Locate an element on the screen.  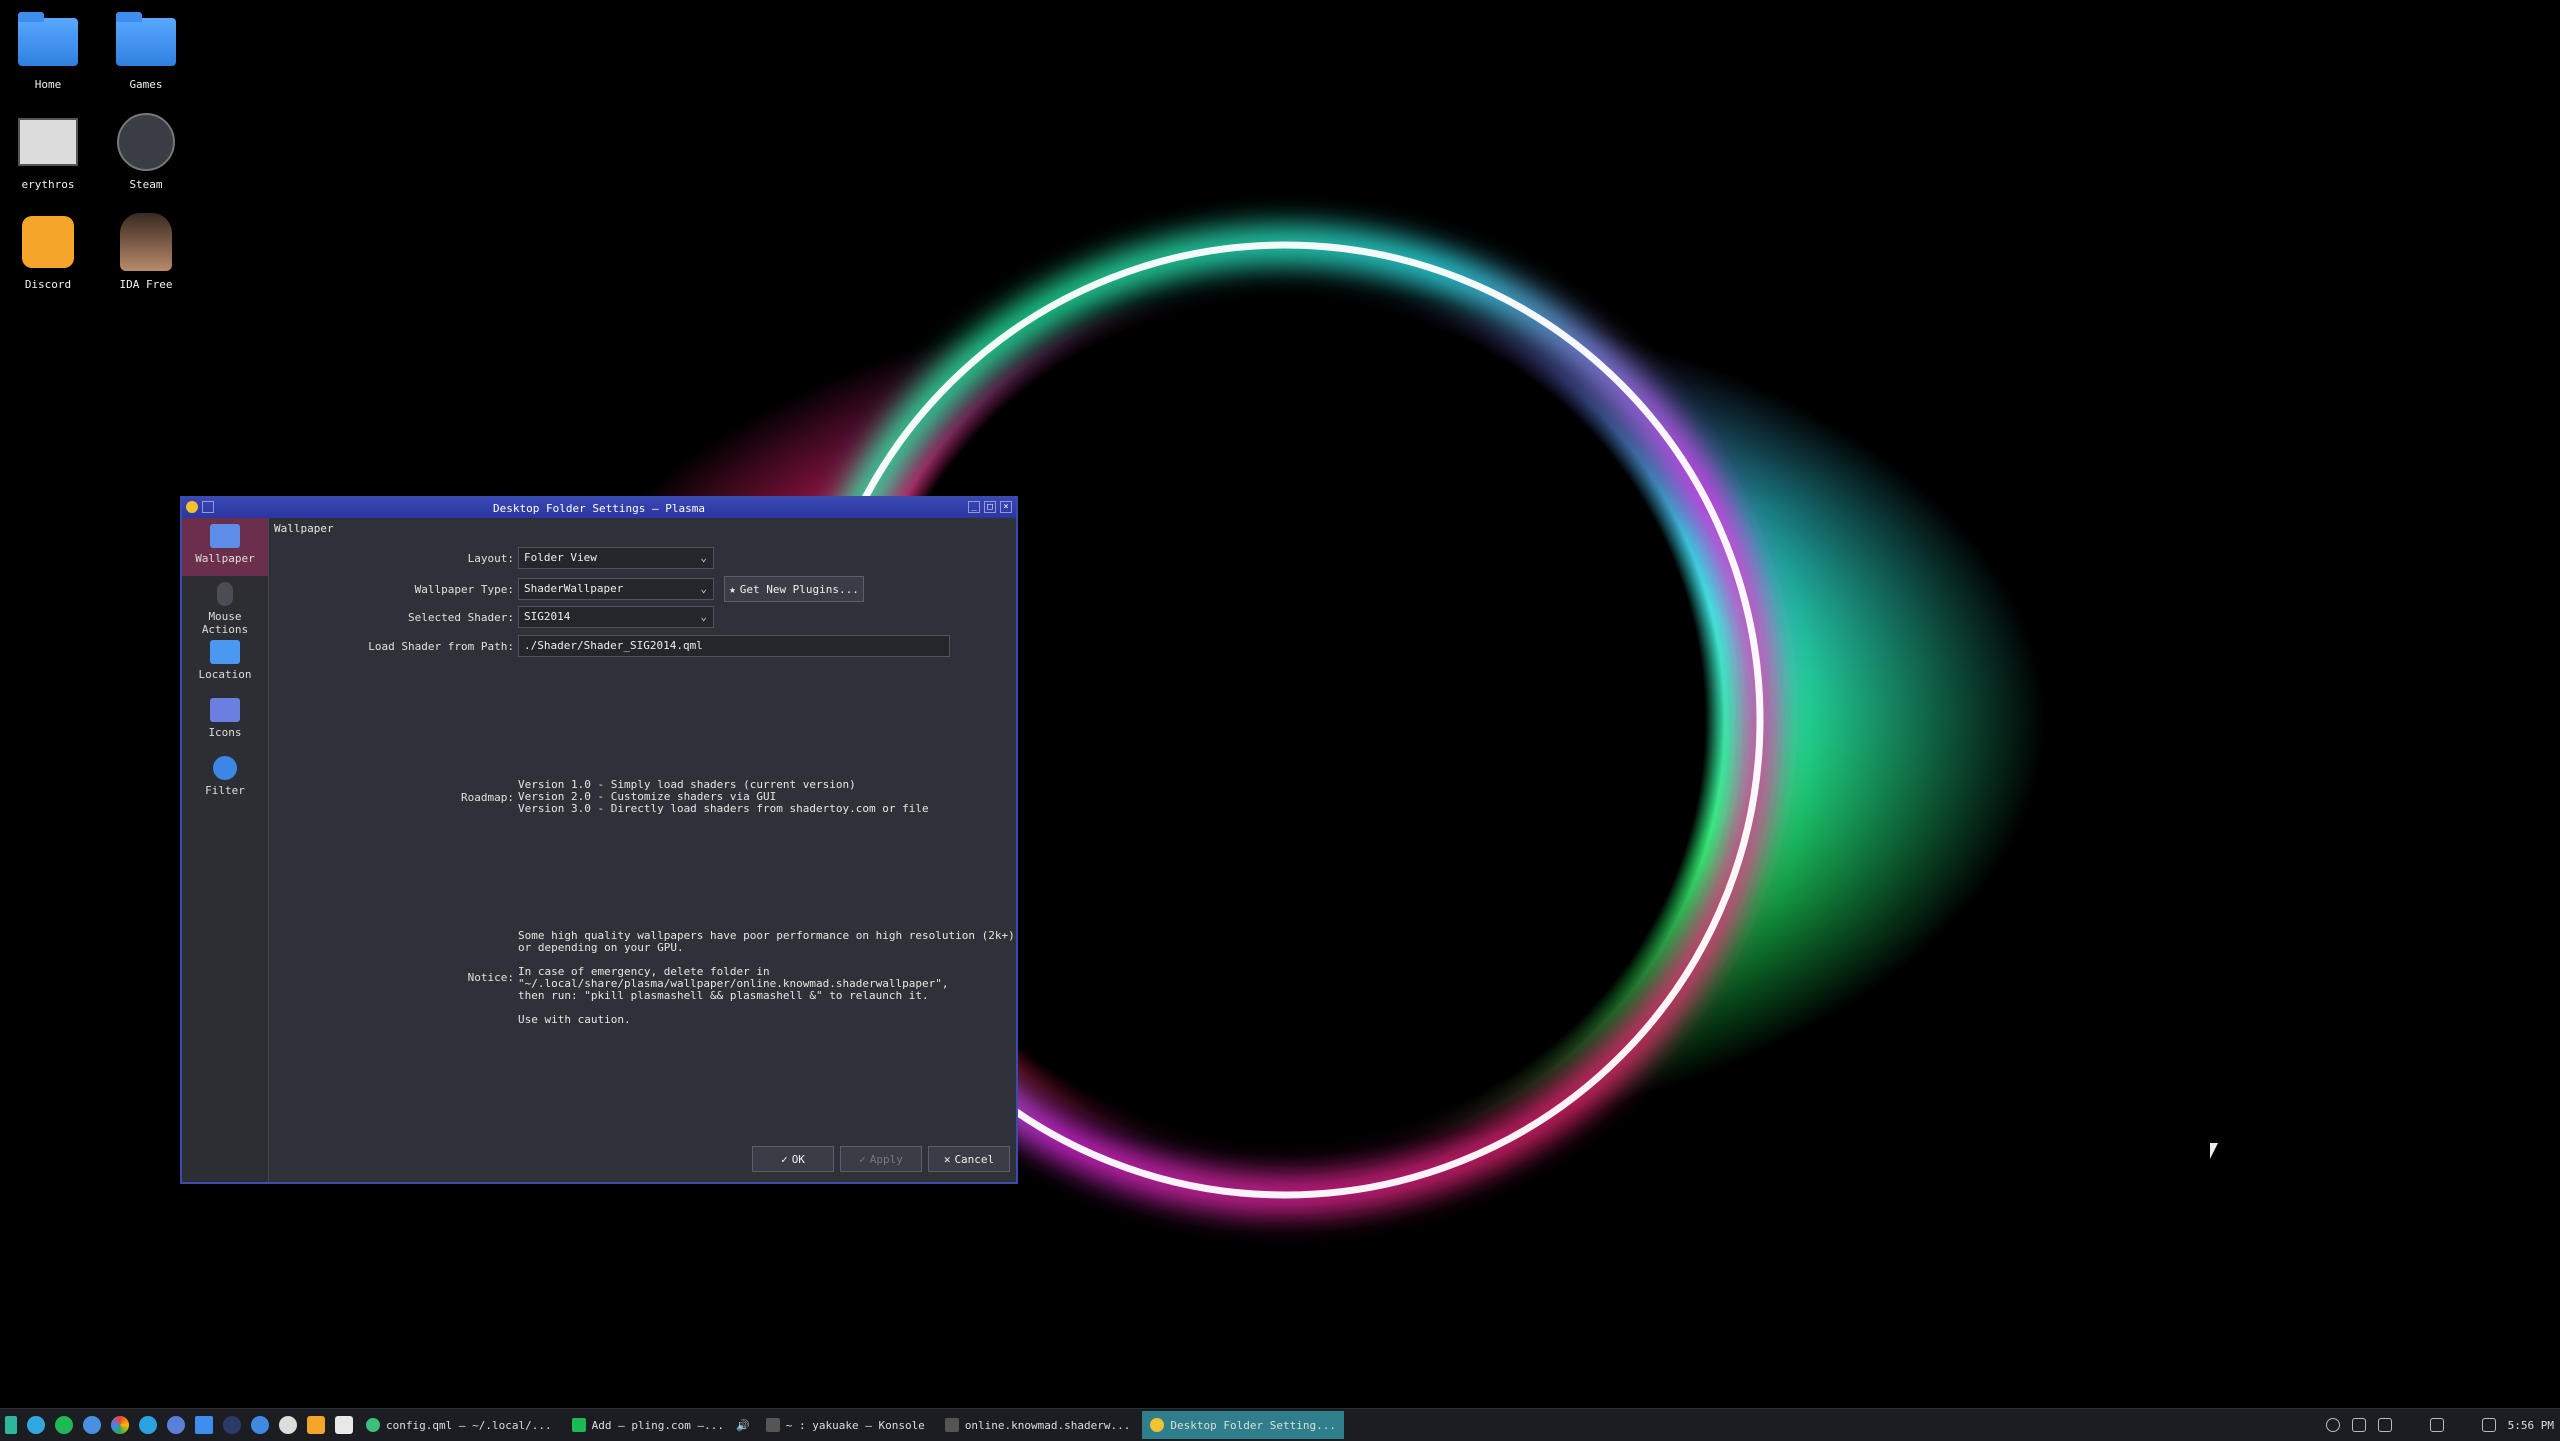
icons-grid-icon is located at coordinates (225, 710).